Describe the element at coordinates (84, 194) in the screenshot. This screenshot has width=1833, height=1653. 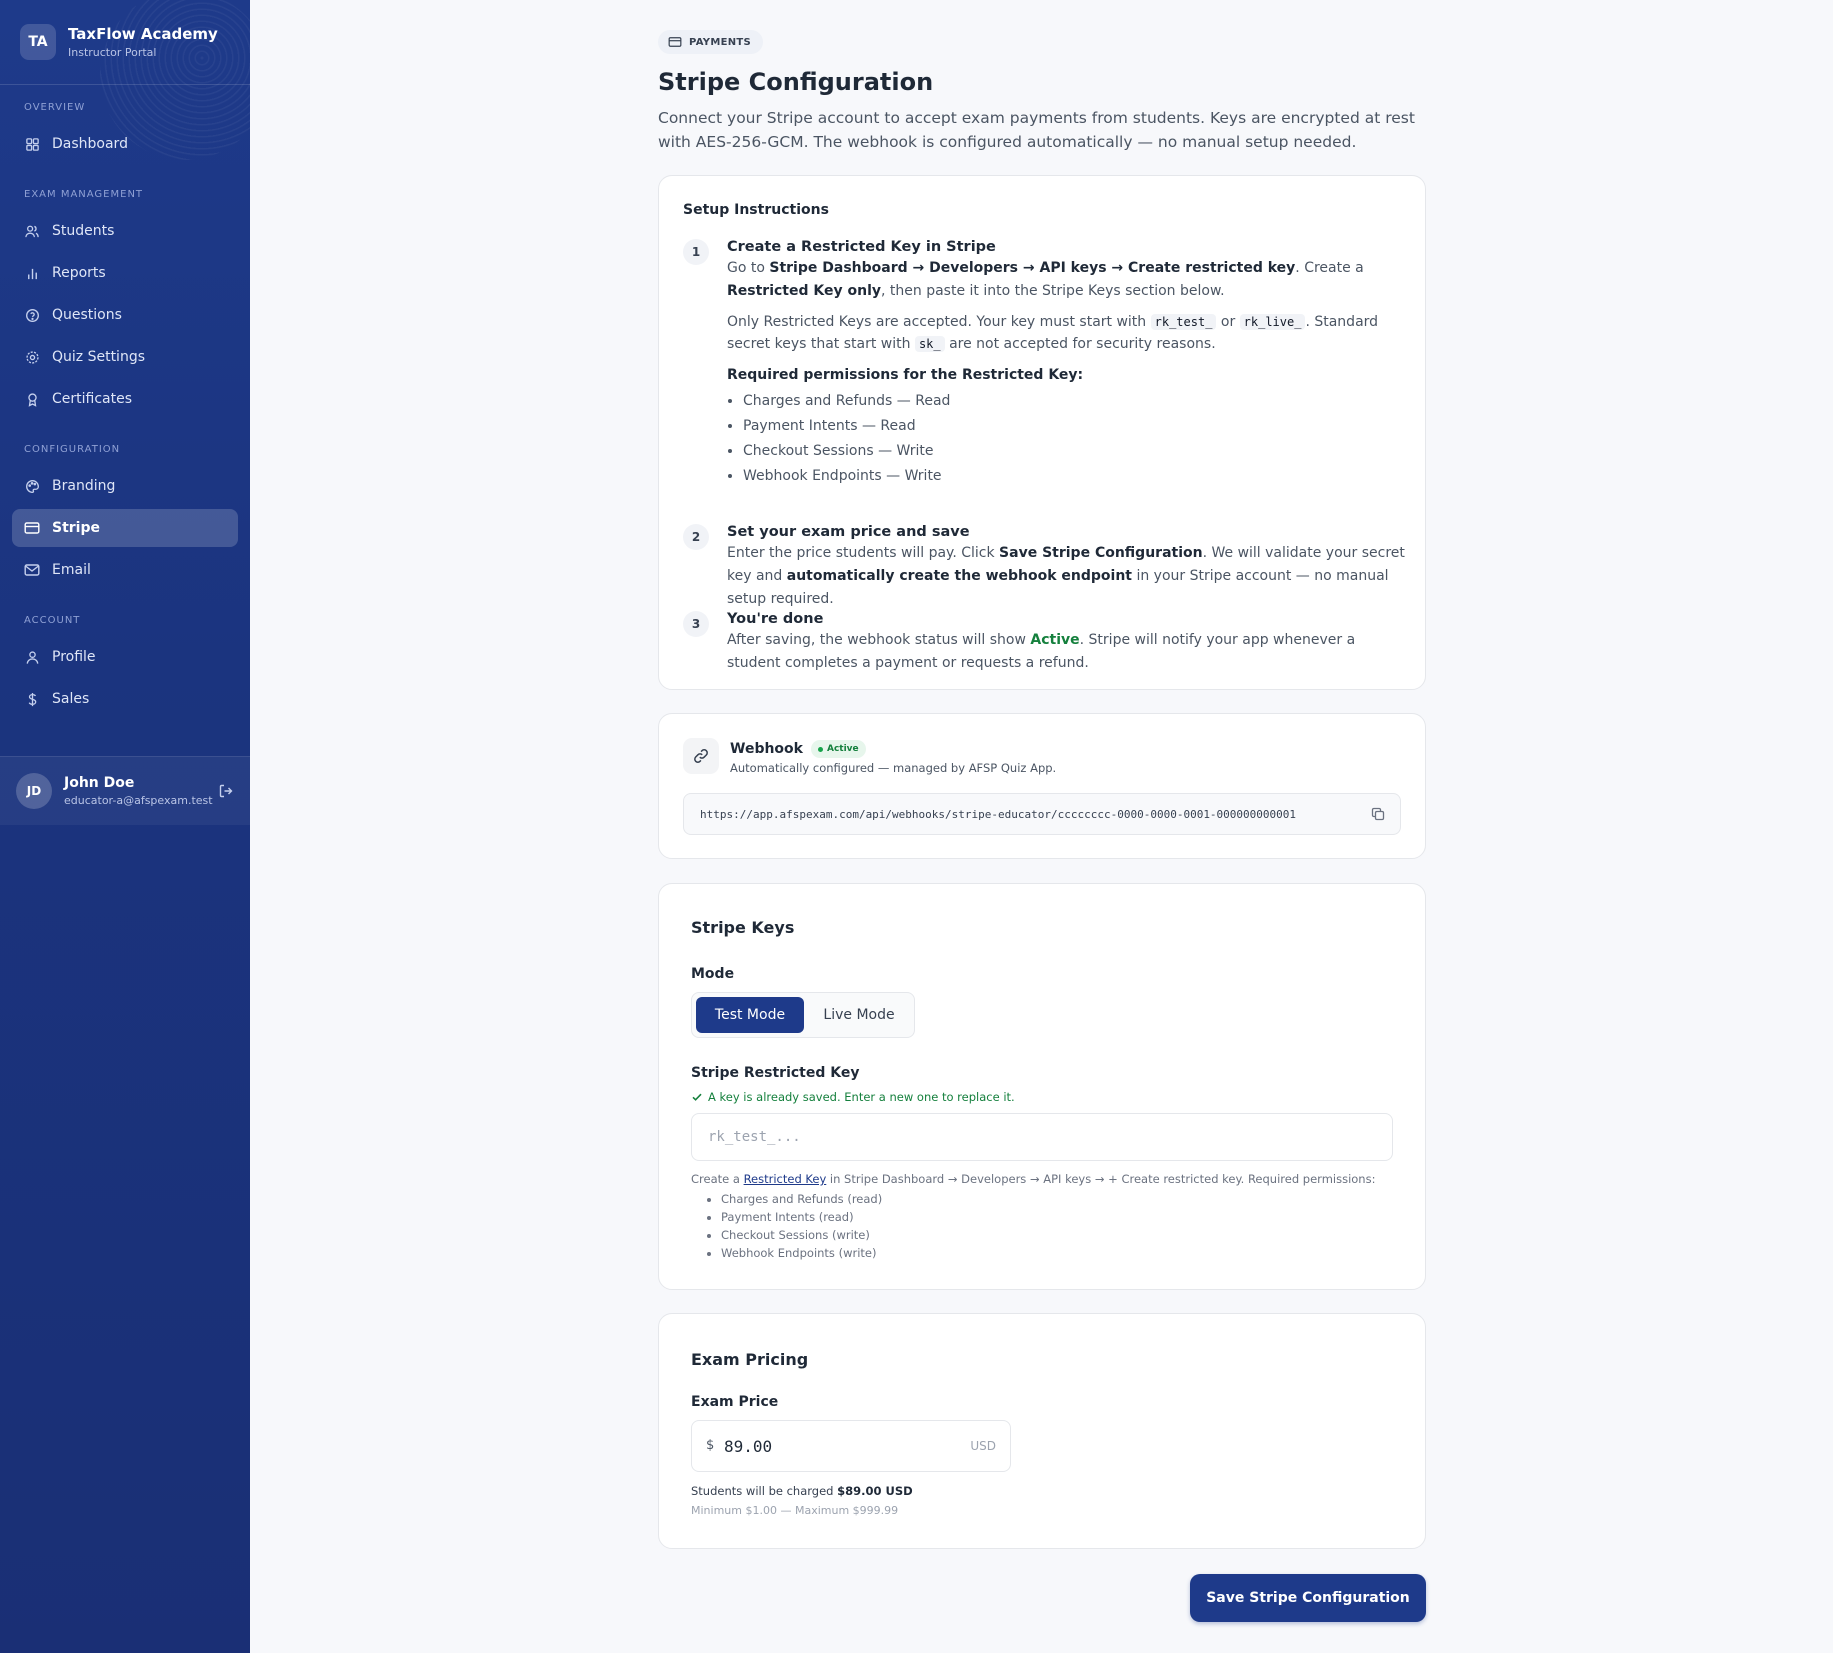
I see `nav-section-exam: EXAM MANAGEMENT` at that location.